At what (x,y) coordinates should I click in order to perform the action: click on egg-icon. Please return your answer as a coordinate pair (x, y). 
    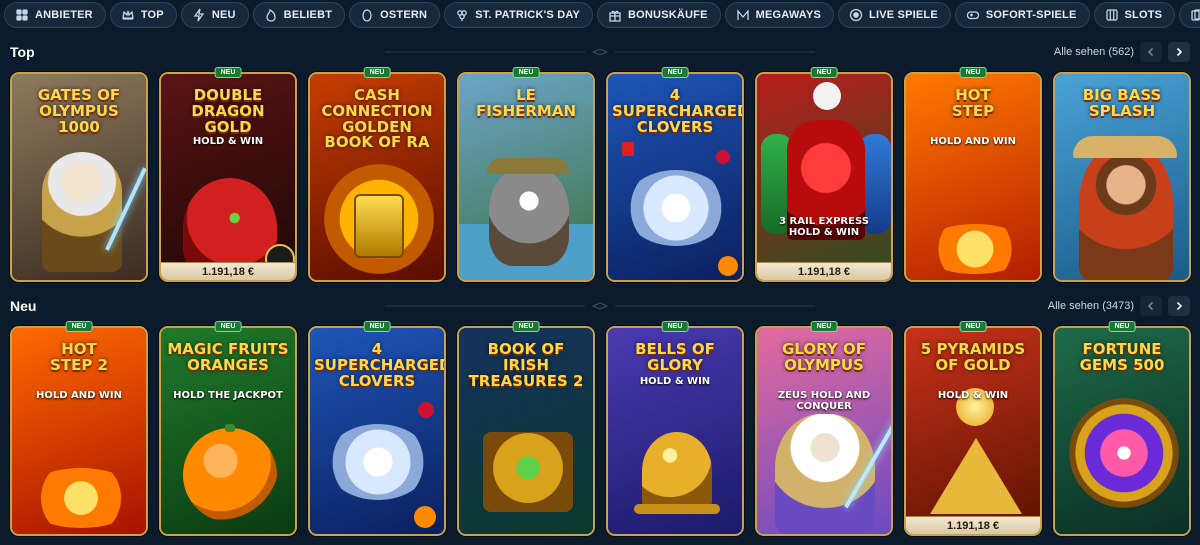
    Looking at the image, I should click on (367, 15).